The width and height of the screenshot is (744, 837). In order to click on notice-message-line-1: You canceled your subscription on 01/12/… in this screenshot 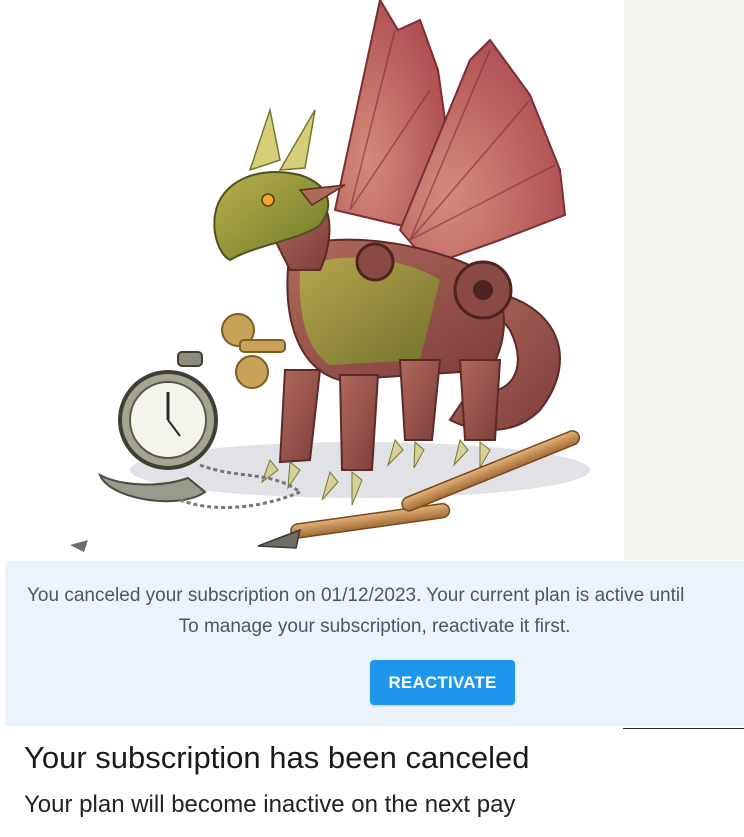, I will do `click(356, 595)`.